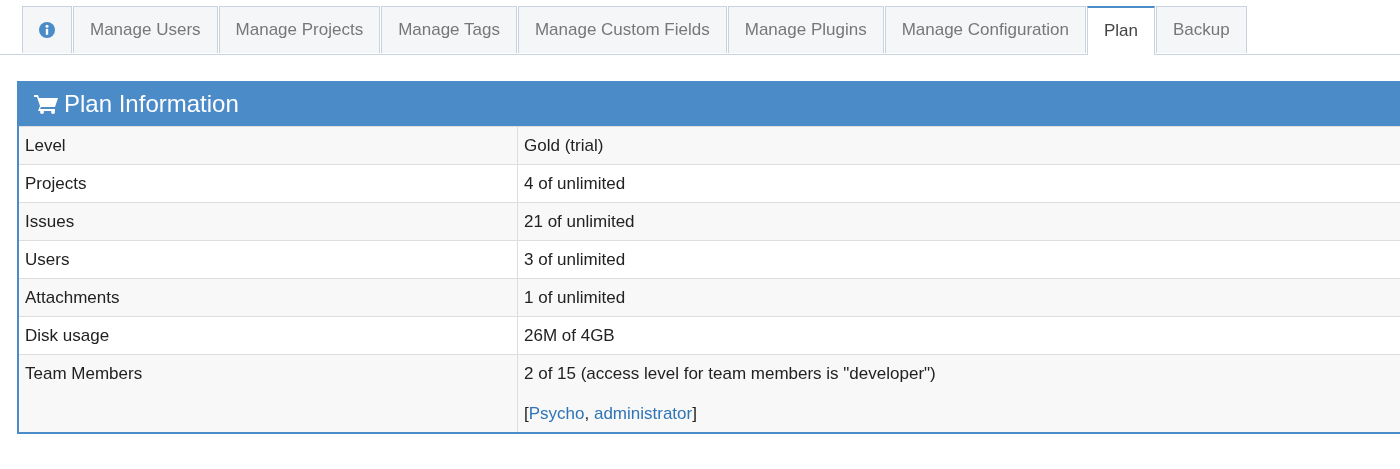  What do you see at coordinates (730, 374) in the screenshot?
I see `row-value: 2 of 15 (access level for team members is "developer")` at bounding box center [730, 374].